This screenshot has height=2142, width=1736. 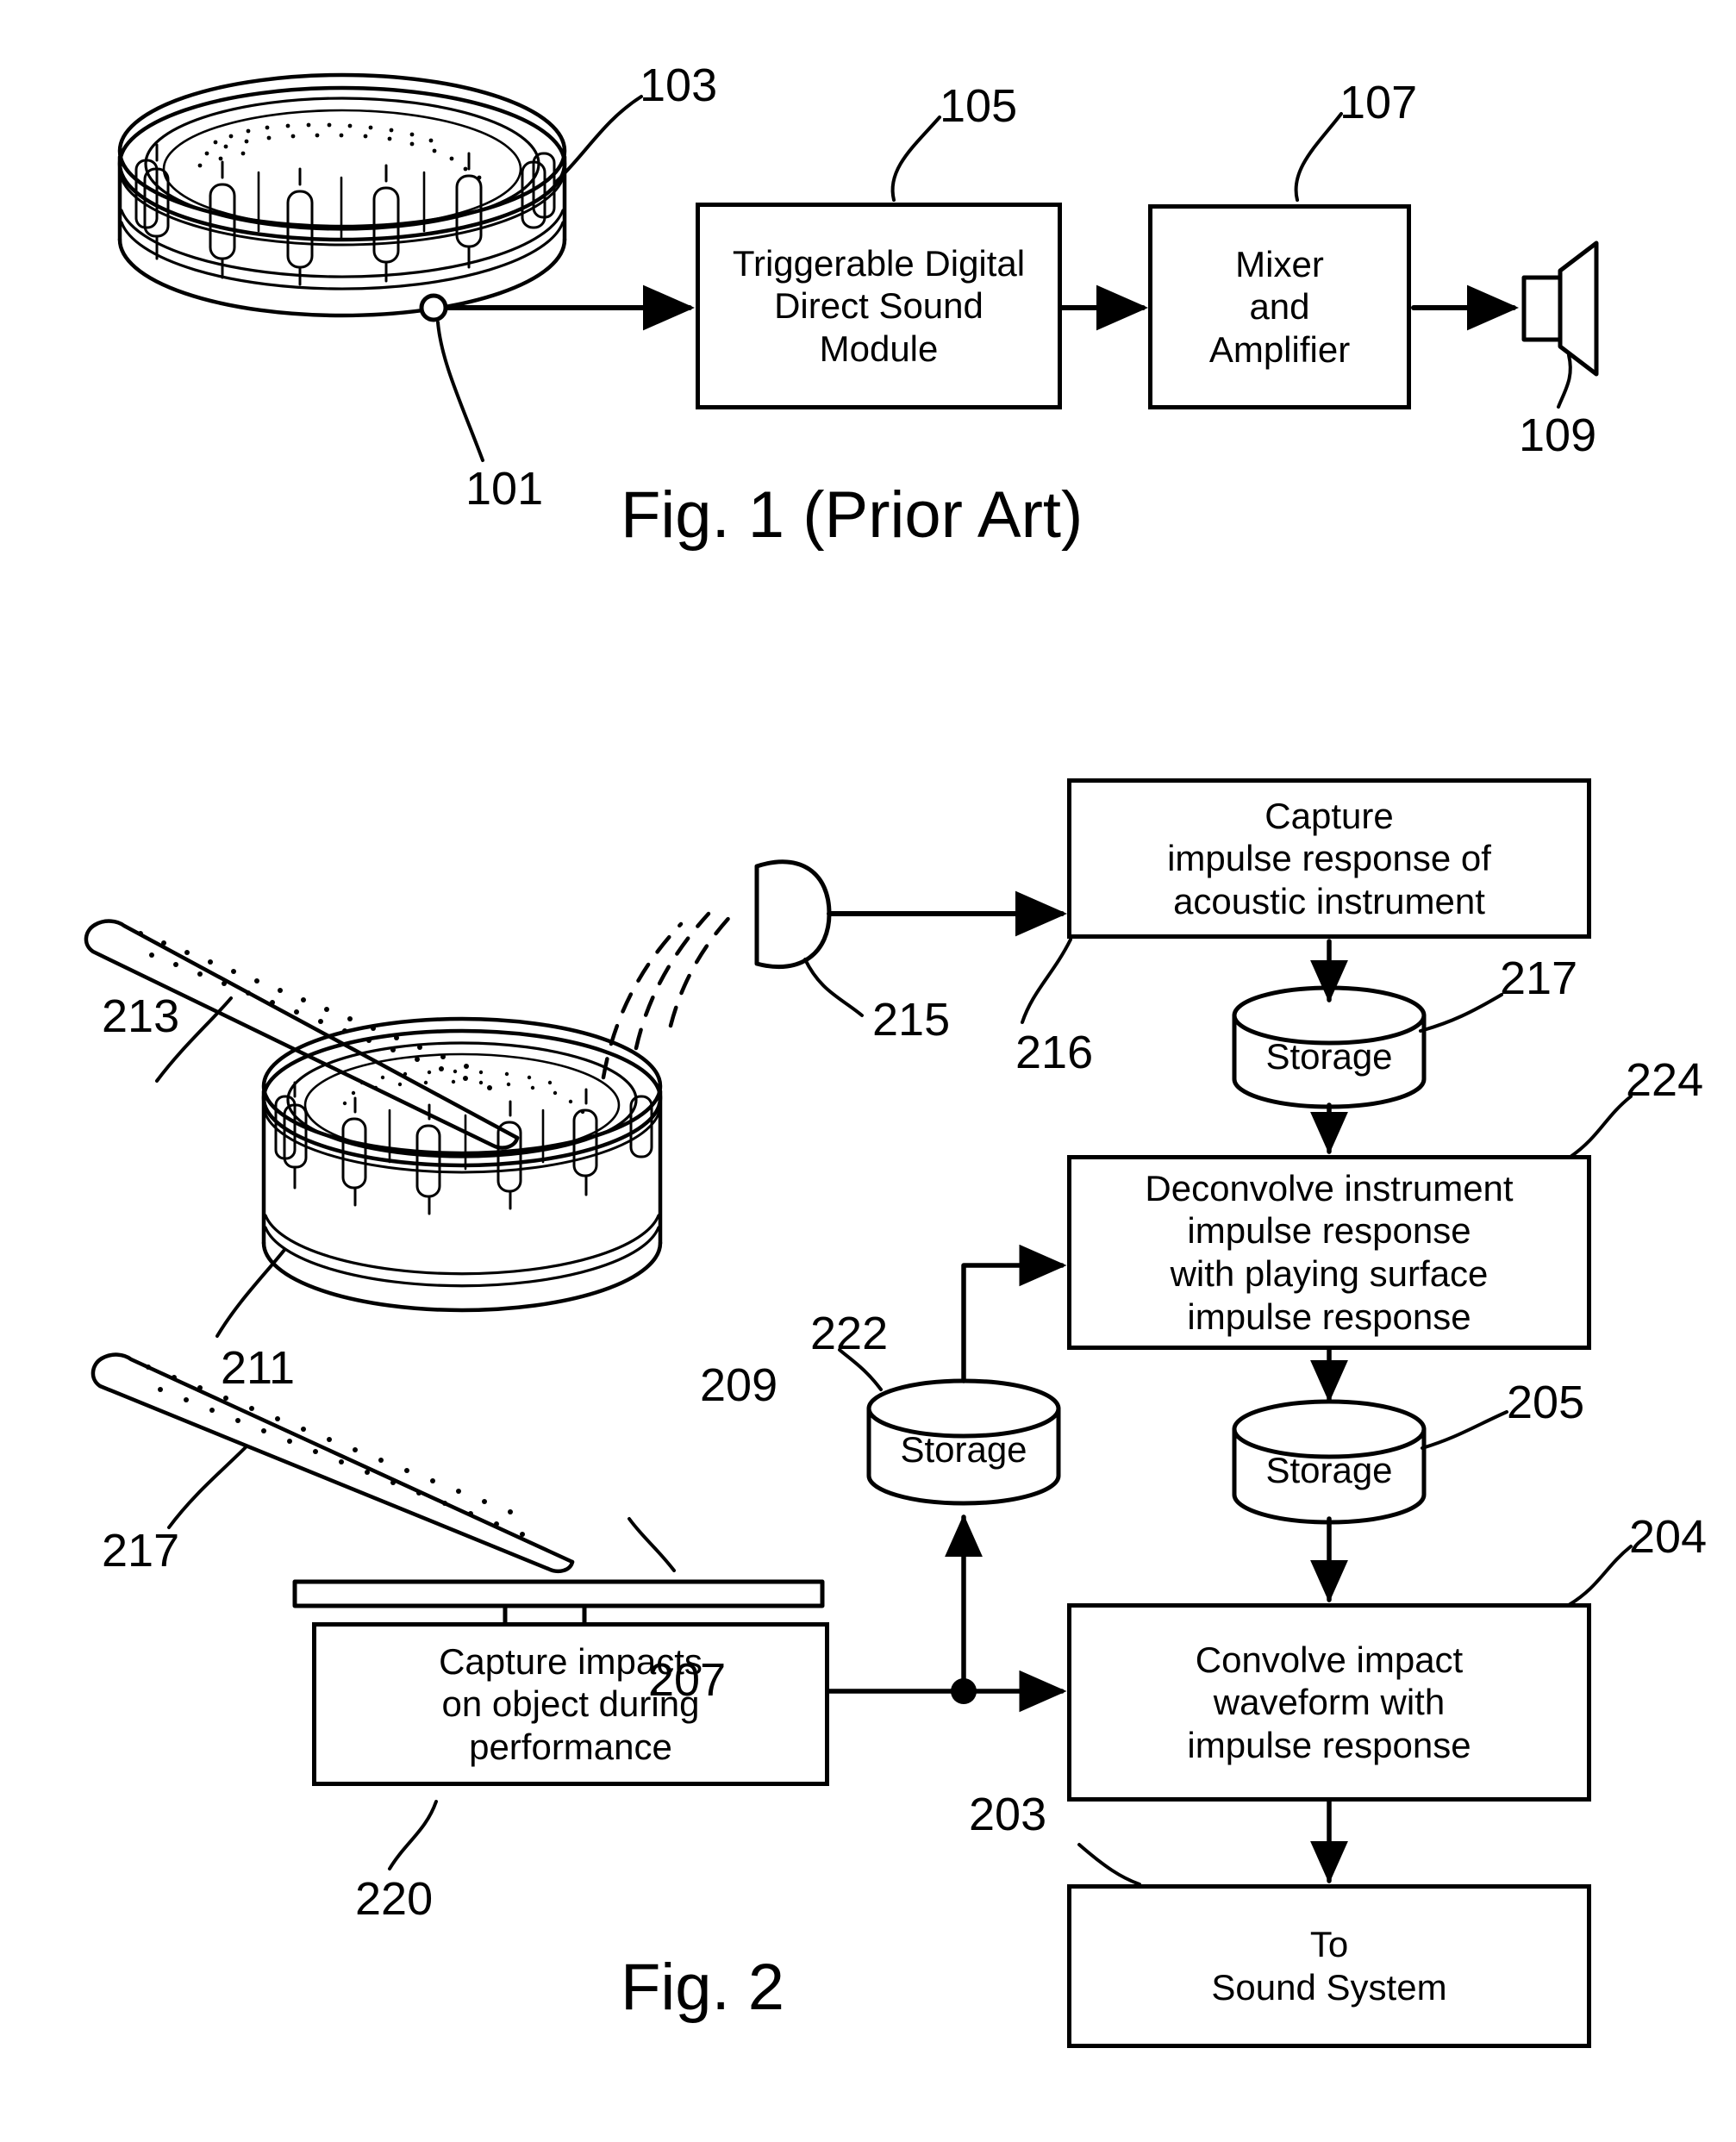 What do you see at coordinates (739, 1385) in the screenshot?
I see `fig2-ref-209: 209` at bounding box center [739, 1385].